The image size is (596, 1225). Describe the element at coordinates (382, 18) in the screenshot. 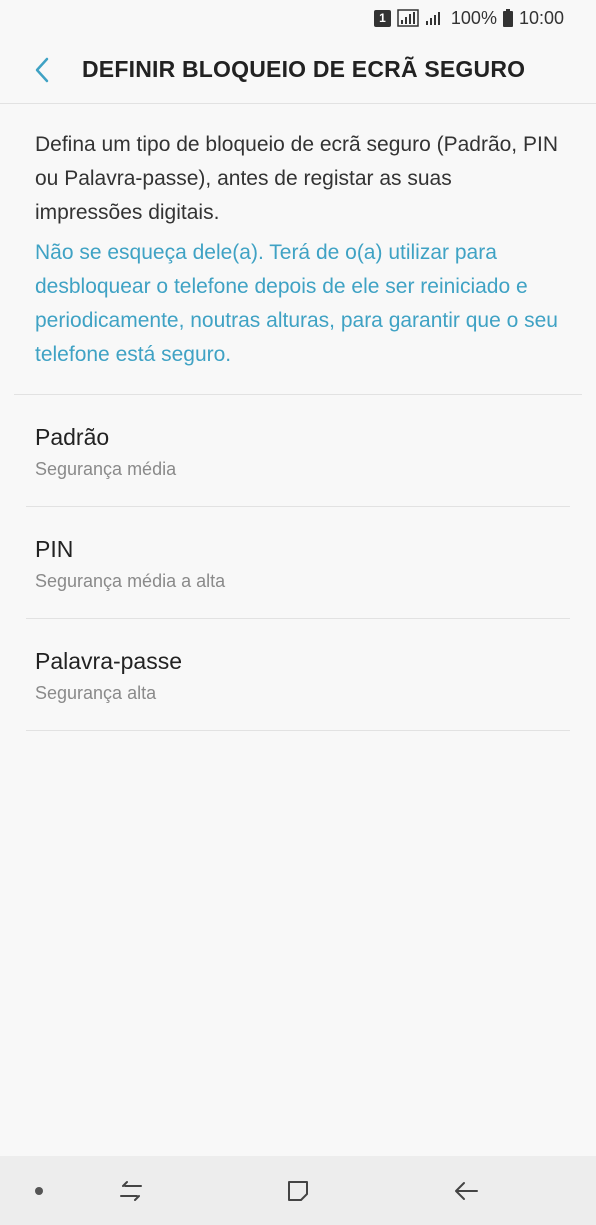

I see `sim-icon: 1` at that location.